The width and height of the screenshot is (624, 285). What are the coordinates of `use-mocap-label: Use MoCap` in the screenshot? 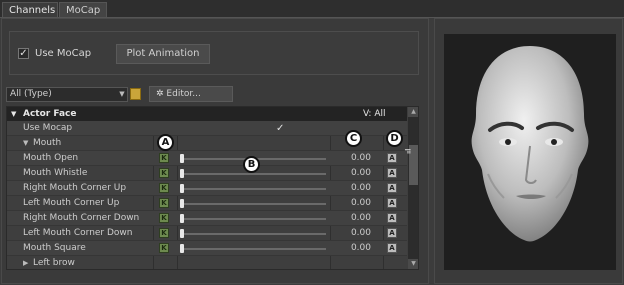 It's located at (63, 53).